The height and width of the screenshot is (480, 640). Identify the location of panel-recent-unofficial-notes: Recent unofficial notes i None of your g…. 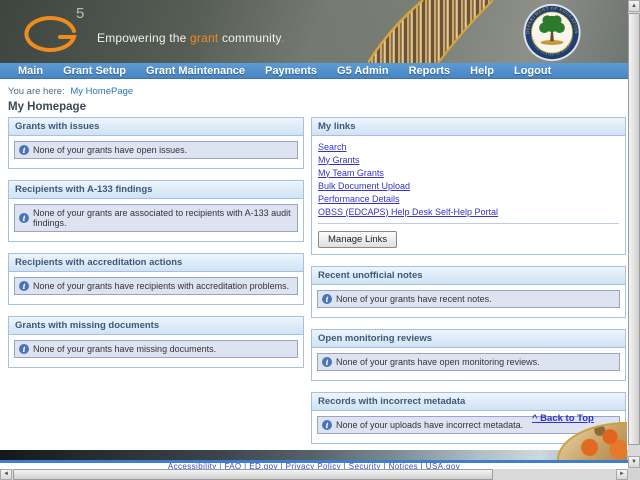
(468, 292).